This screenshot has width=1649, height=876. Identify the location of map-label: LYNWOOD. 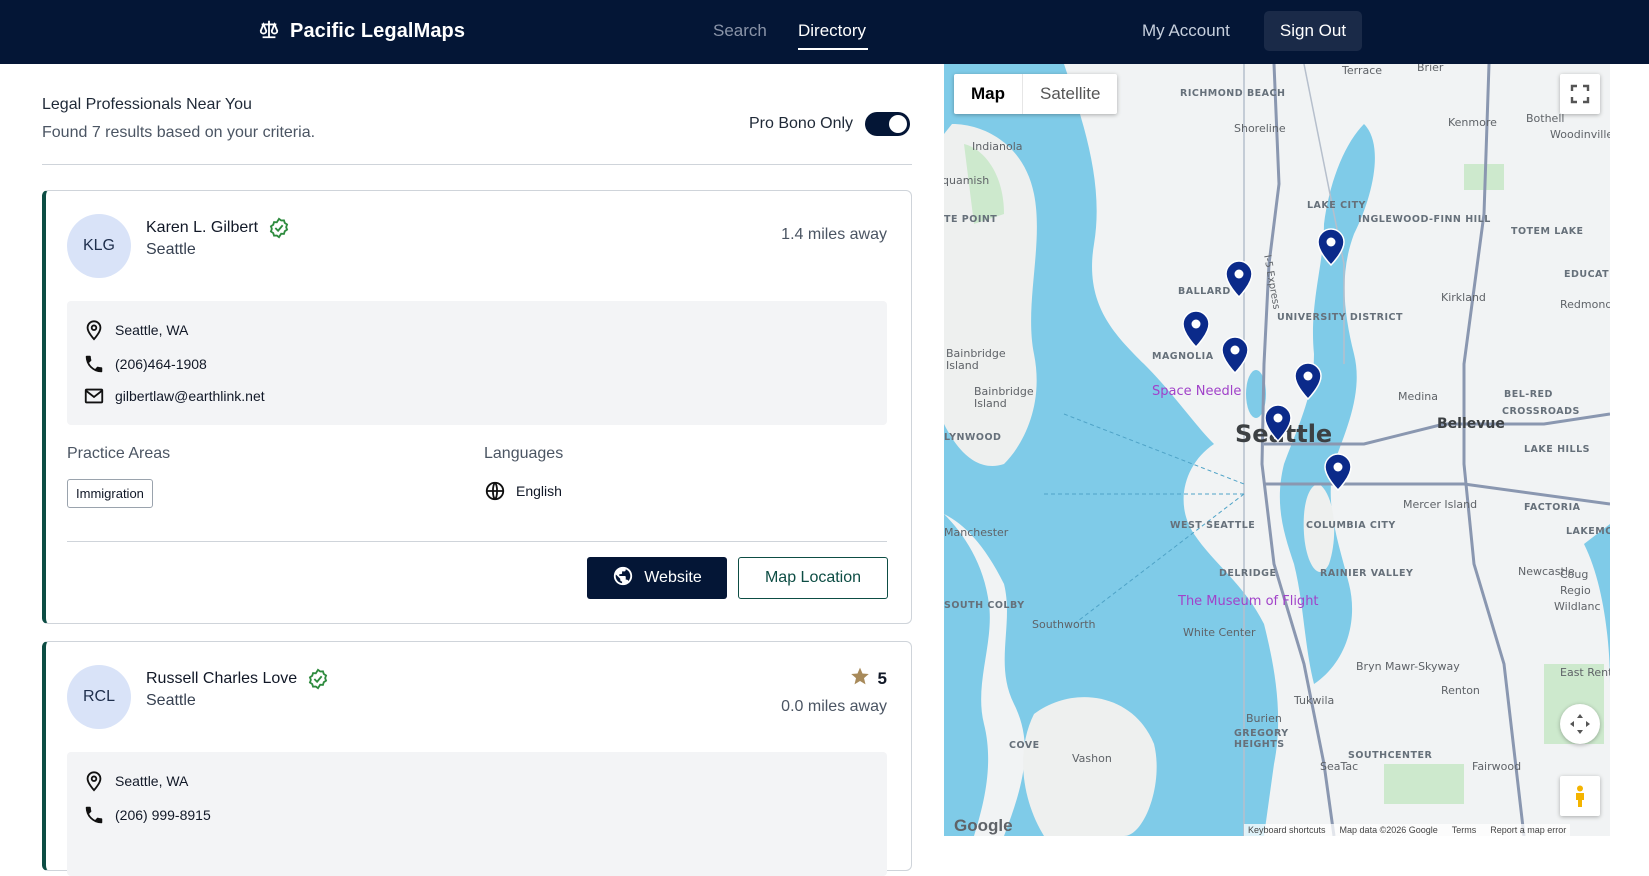
(973, 437).